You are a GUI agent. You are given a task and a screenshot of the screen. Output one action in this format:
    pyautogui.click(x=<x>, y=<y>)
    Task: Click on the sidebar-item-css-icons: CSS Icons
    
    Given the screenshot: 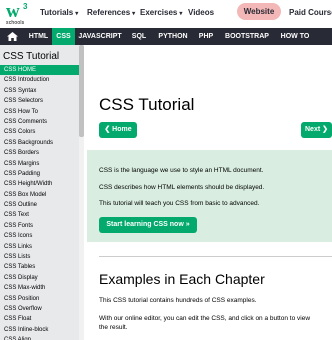 What is the action you would take?
    pyautogui.click(x=42, y=236)
    